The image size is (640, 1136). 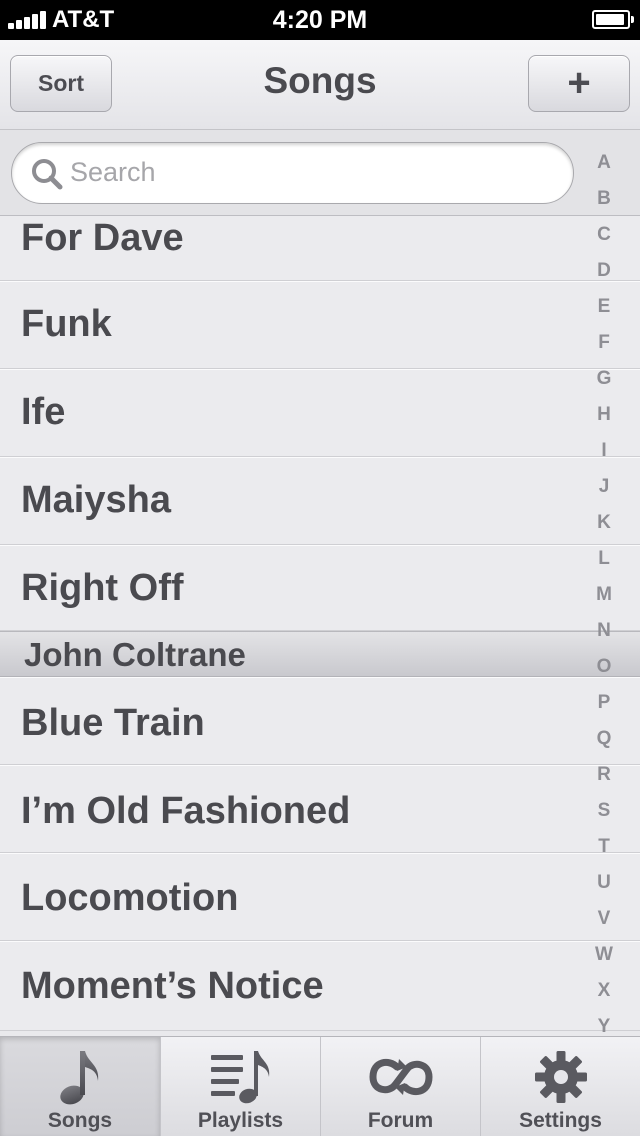 What do you see at coordinates (102, 588) in the screenshot?
I see `song-title: Right Off` at bounding box center [102, 588].